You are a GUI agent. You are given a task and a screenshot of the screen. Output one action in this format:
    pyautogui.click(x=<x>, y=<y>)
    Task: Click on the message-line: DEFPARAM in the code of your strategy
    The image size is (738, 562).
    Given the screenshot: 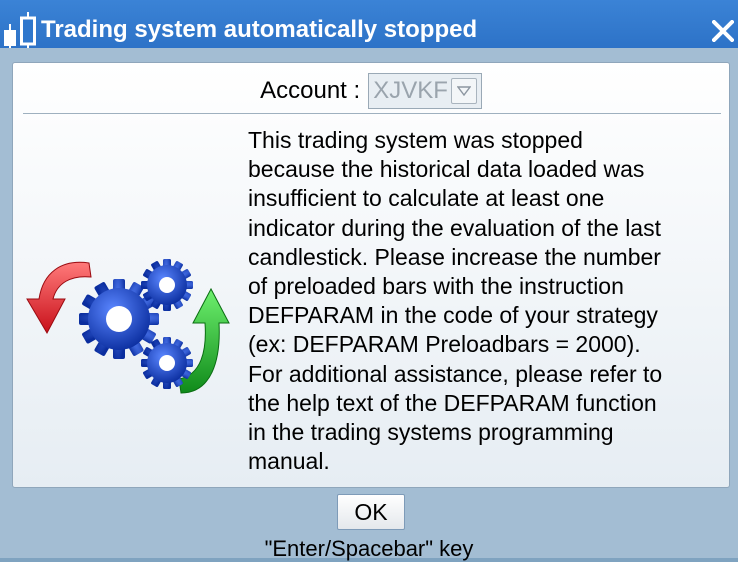 What is the action you would take?
    pyautogui.click(x=453, y=315)
    